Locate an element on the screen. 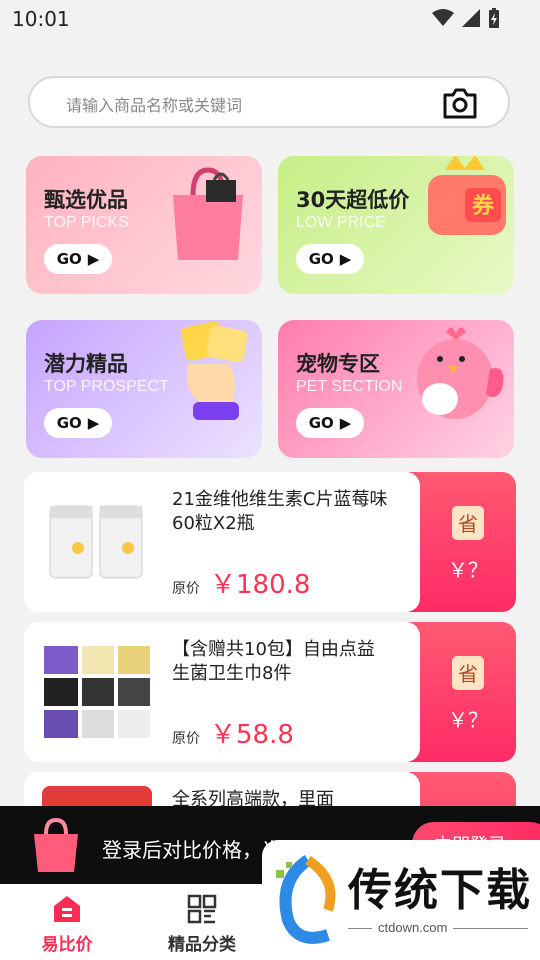  category-subtitle: LOW PRICE is located at coordinates (341, 222).